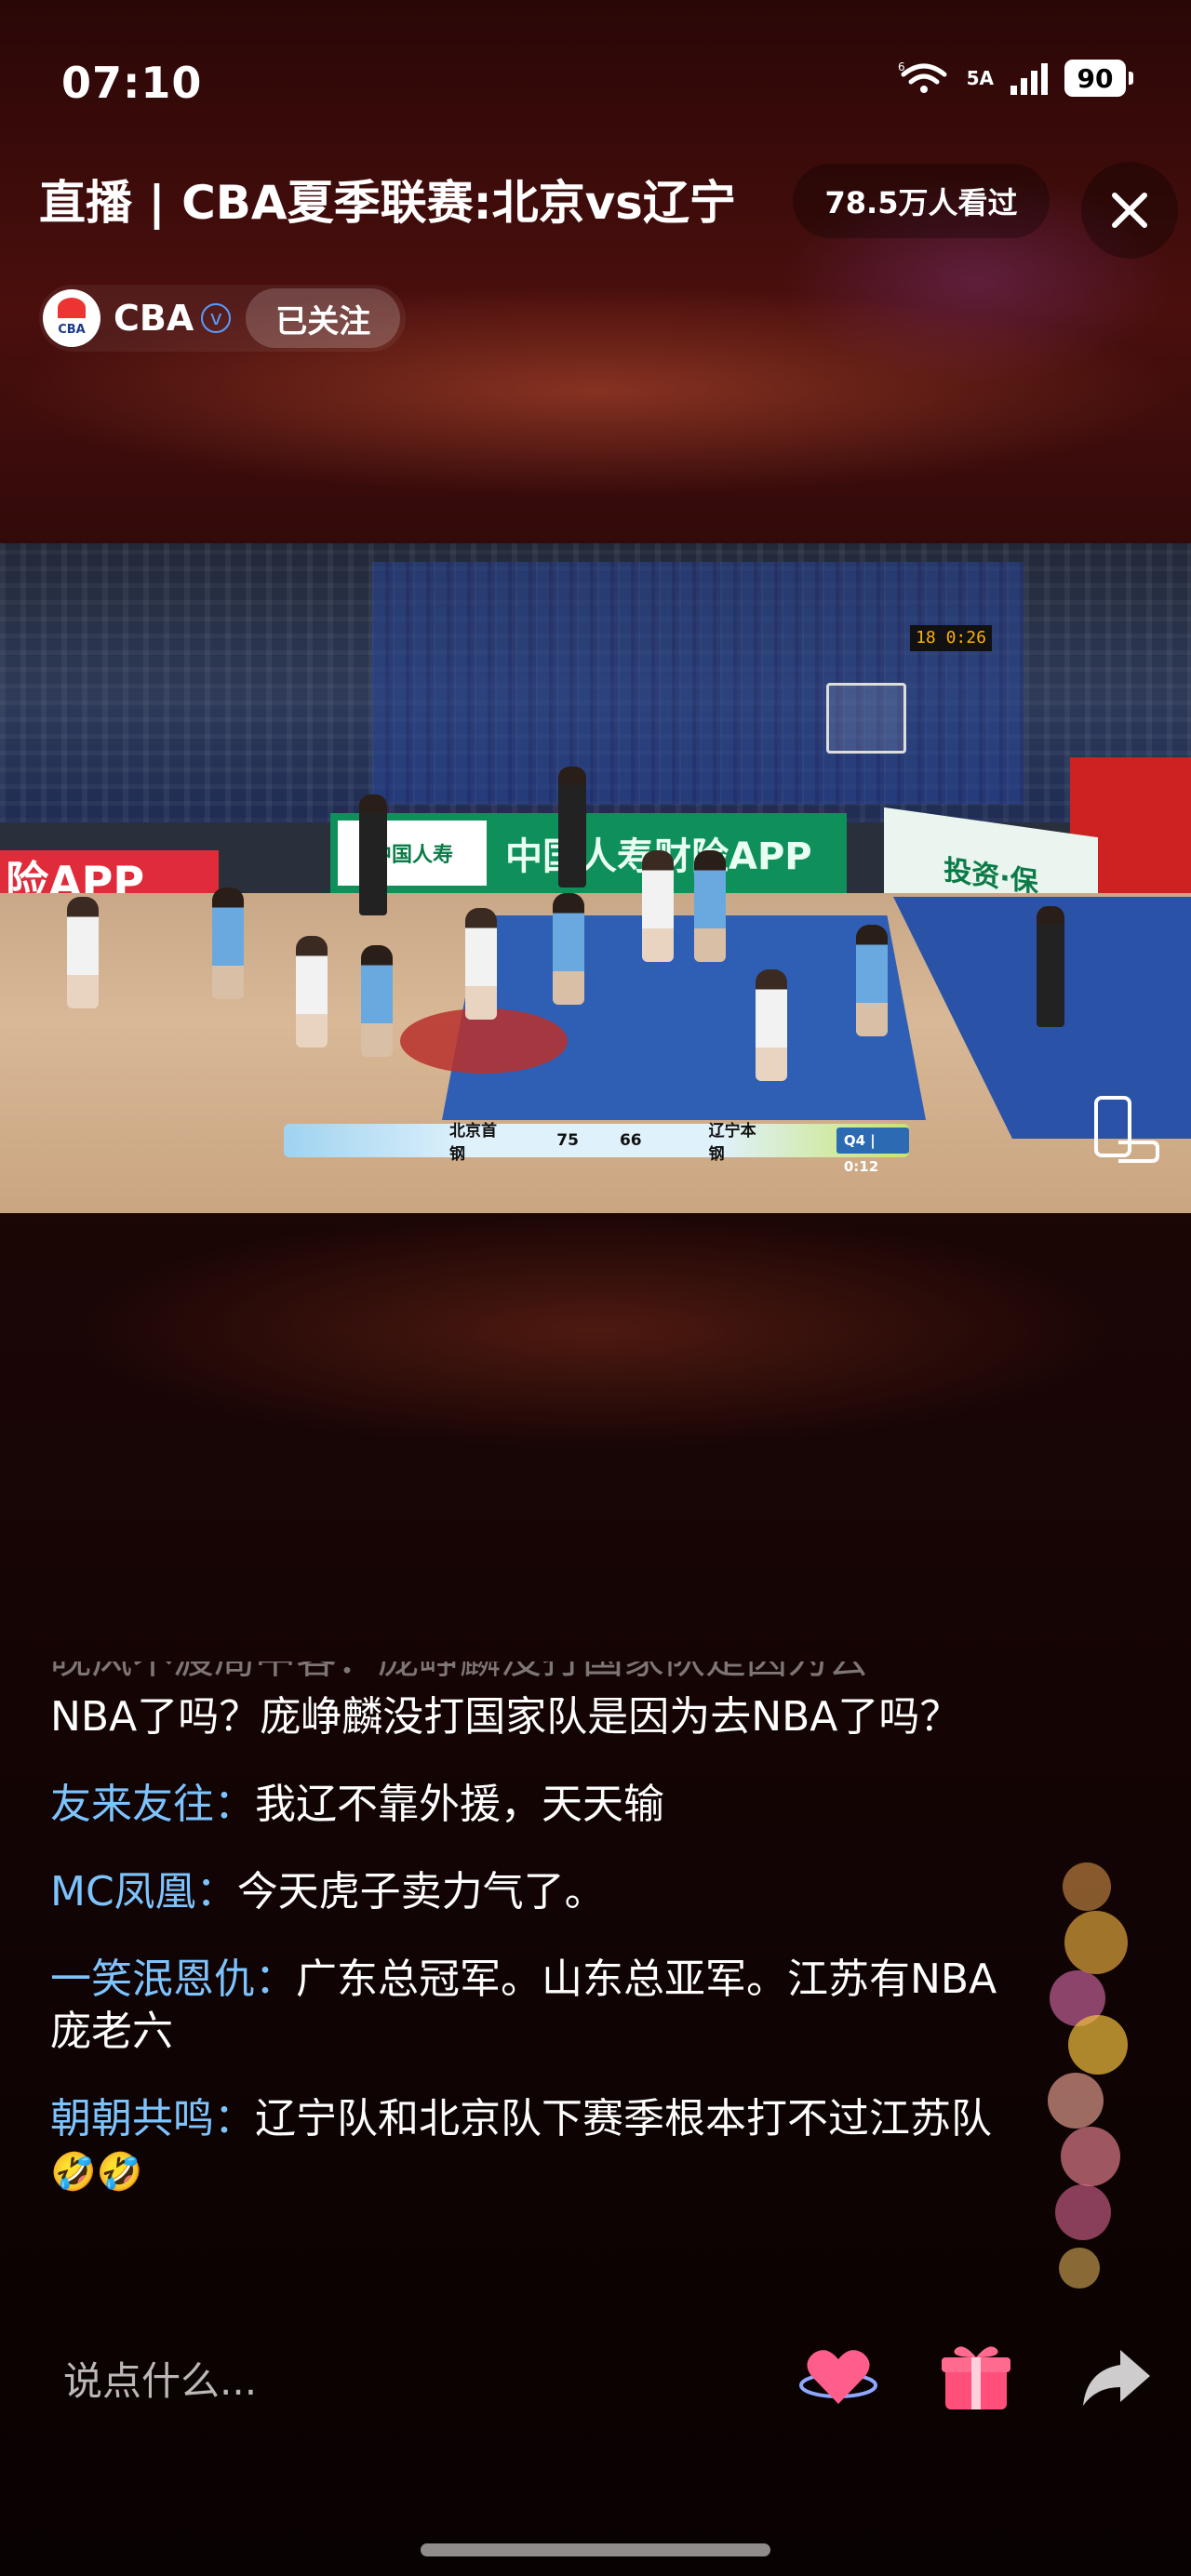 Image resolution: width=1191 pixels, height=2576 pixels. I want to click on status-time: 07:10, so click(132, 83).